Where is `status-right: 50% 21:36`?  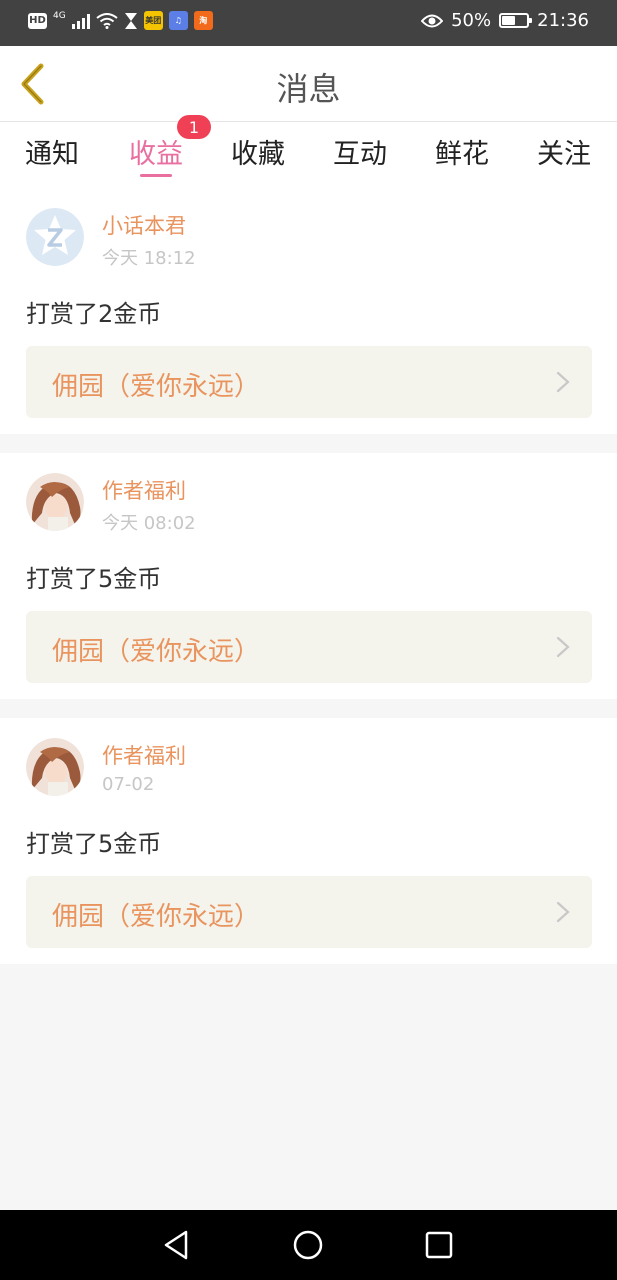
status-right: 50% 21:36 is located at coordinates (505, 20).